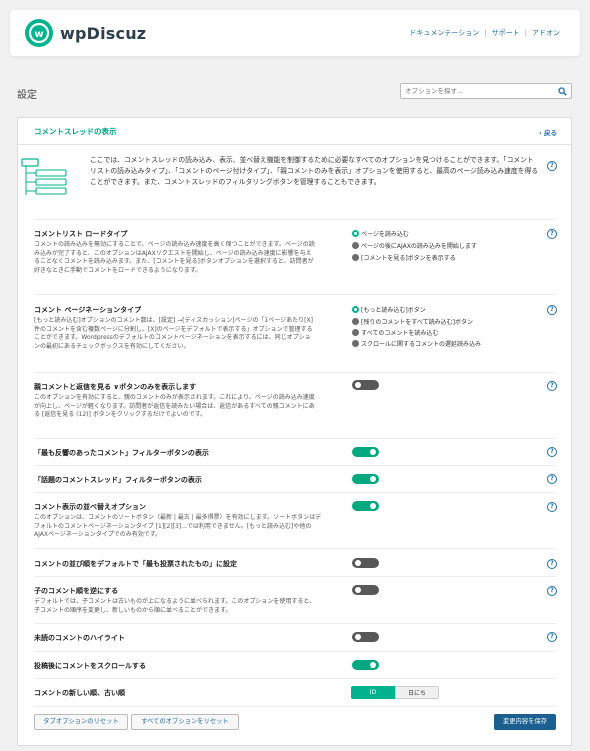  Describe the element at coordinates (404, 257) in the screenshot. I see `load-type-option-button: [コメントを見る]ボタンを表示する` at that location.